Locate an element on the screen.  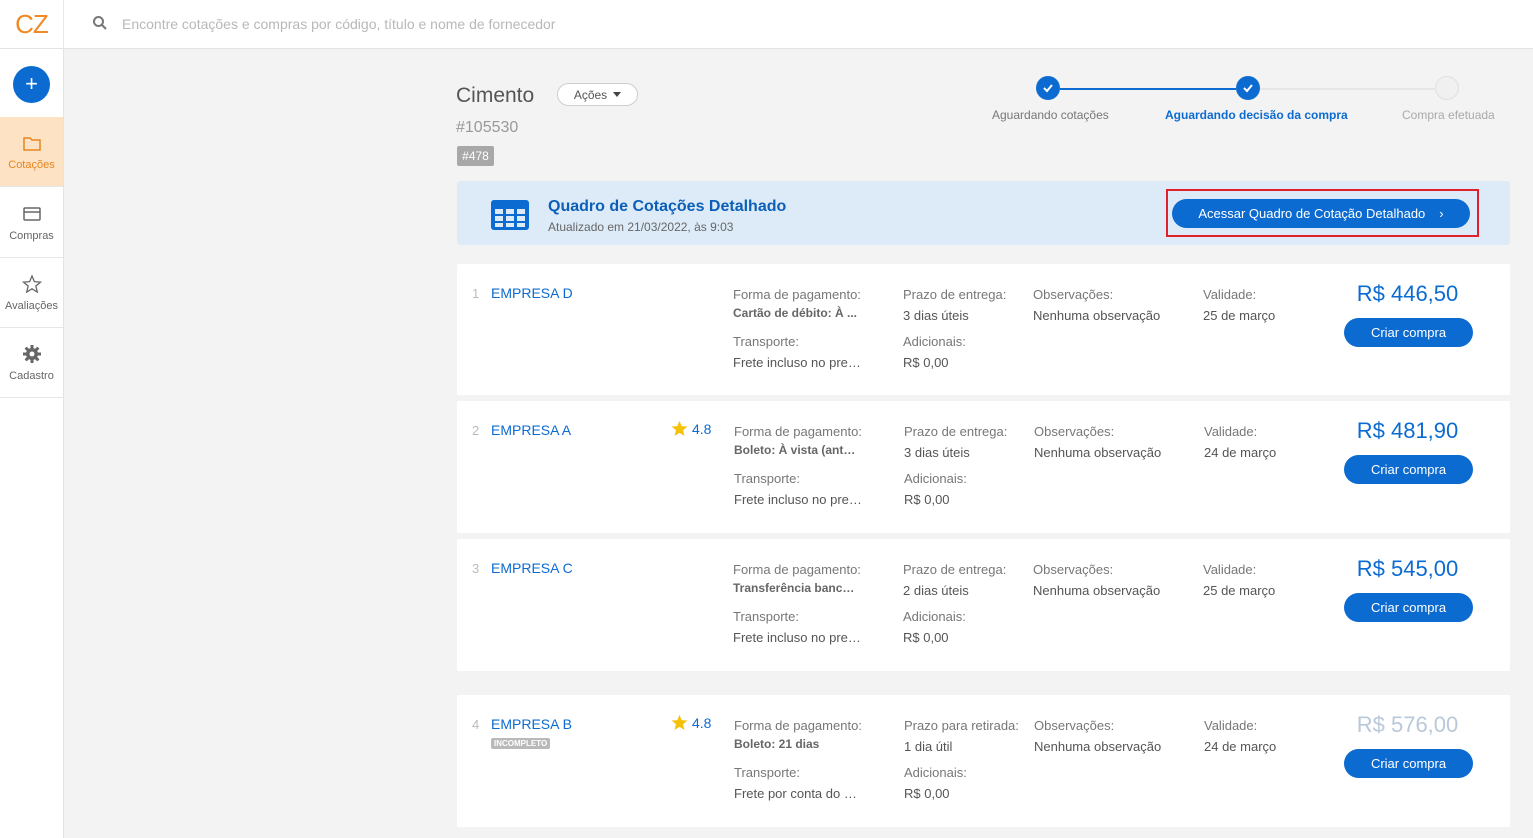
stepper-line-done is located at coordinates (1148, 89).